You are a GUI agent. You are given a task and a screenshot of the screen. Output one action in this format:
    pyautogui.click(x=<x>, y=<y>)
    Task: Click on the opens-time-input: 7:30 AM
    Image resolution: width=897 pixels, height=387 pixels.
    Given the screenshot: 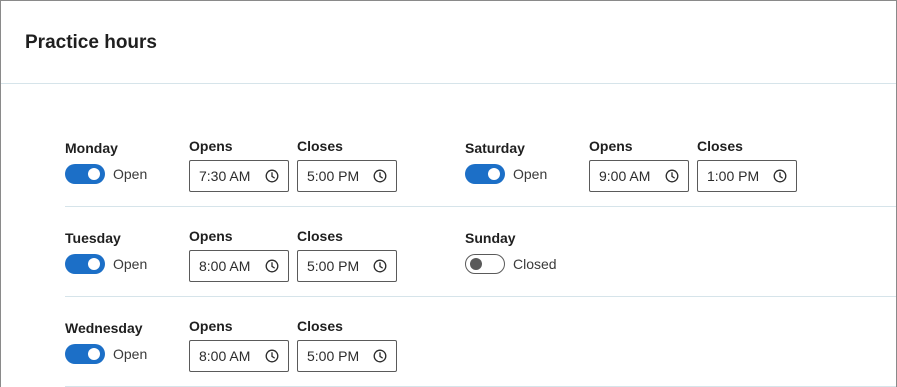 What is the action you would take?
    pyautogui.click(x=239, y=176)
    